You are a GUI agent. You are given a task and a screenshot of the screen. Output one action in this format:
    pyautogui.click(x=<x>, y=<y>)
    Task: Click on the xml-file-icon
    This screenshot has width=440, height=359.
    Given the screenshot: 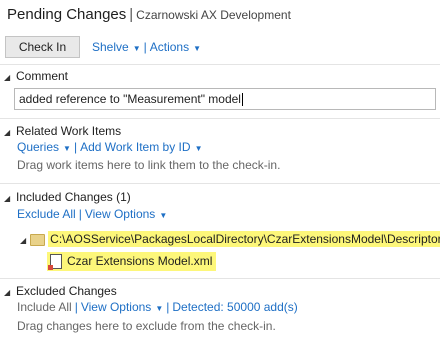 What is the action you would take?
    pyautogui.click(x=55, y=262)
    